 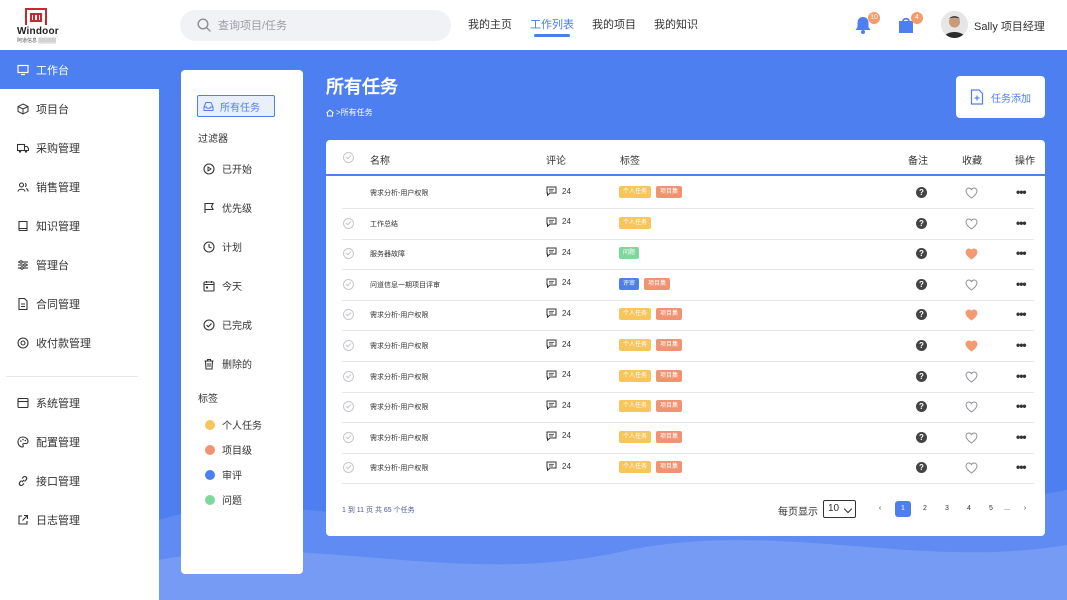 I want to click on search-input, so click(x=328, y=25).